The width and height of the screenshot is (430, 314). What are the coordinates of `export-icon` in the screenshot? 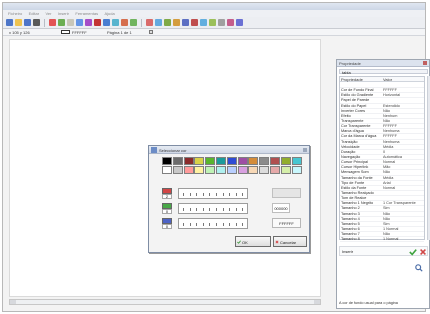 It's located at (239, 22).